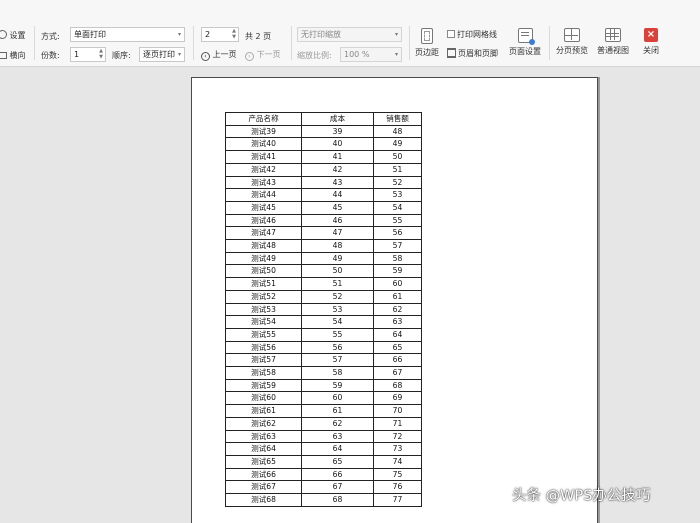  Describe the element at coordinates (337, 233) in the screenshot. I see `table-cell: 47` at that location.